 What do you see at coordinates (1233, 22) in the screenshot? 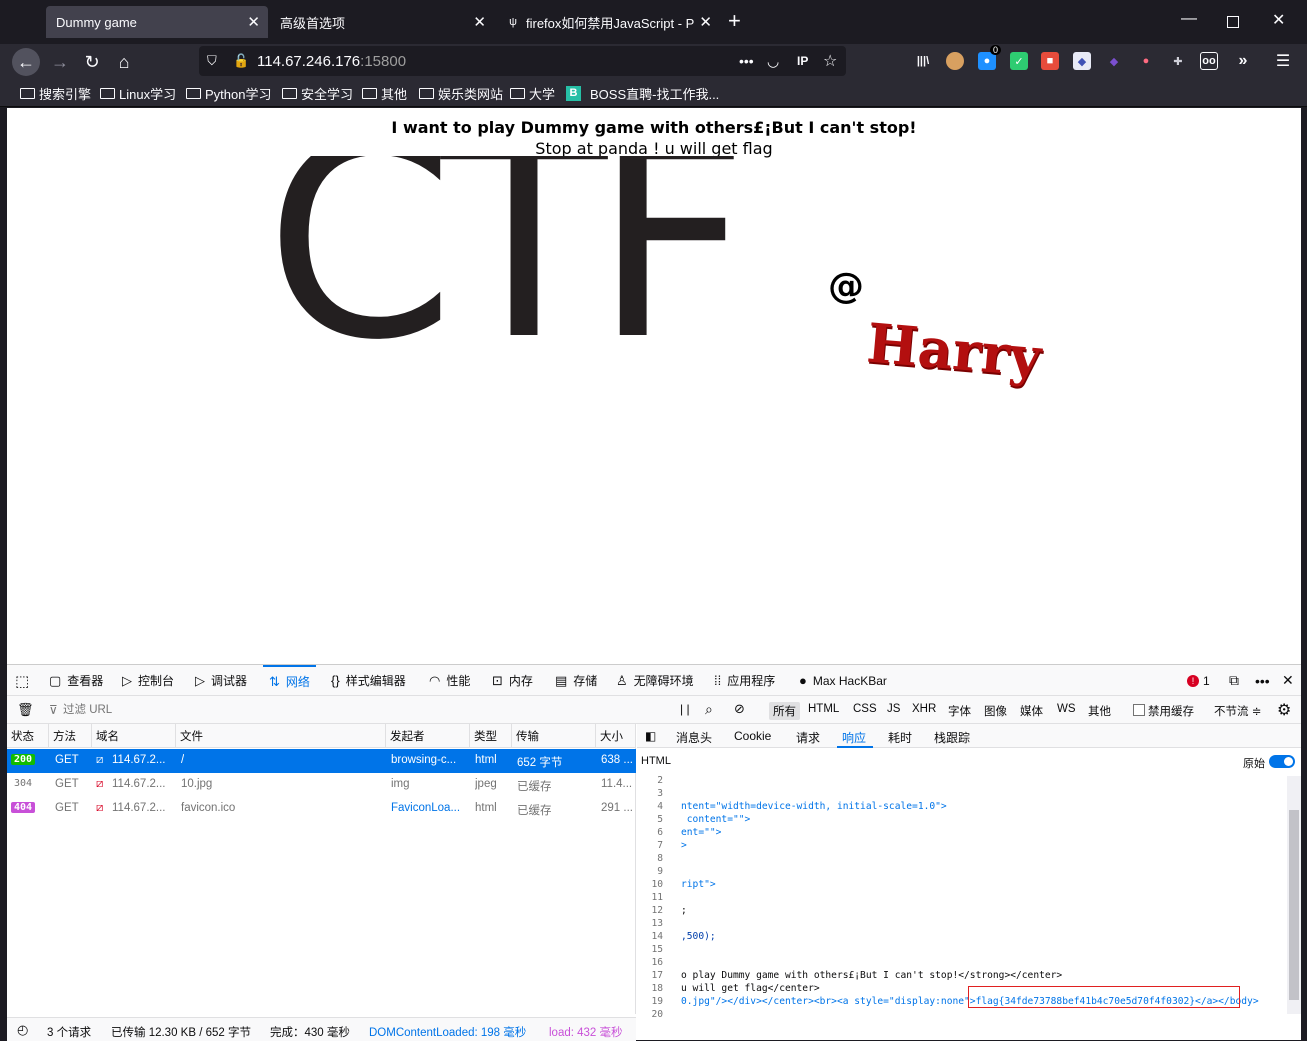
I see `maximize-icon` at bounding box center [1233, 22].